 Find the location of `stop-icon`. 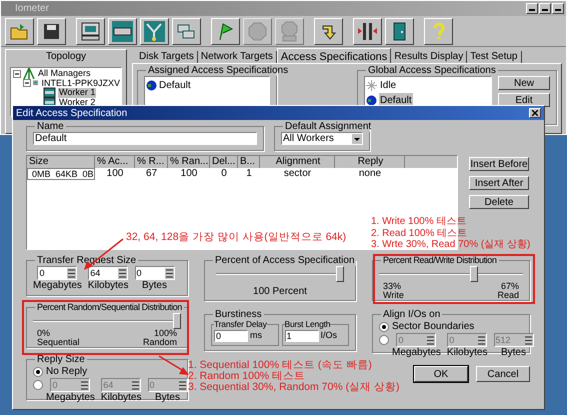

stop-icon is located at coordinates (257, 31).